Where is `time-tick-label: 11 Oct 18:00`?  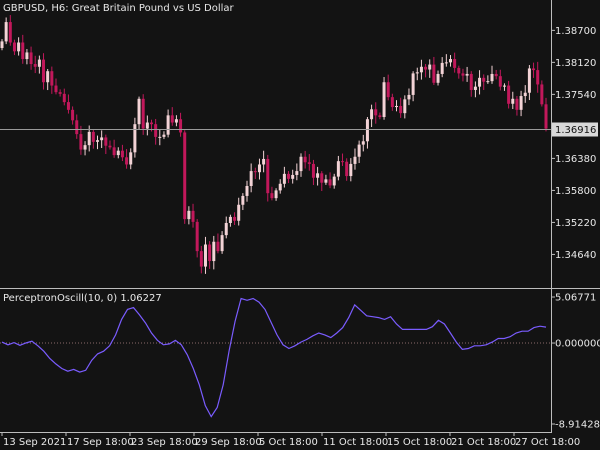 time-tick-label: 11 Oct 18:00 is located at coordinates (355, 442).